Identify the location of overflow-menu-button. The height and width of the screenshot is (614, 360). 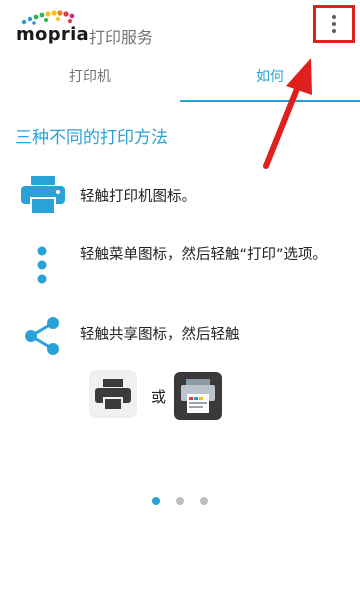
(334, 24).